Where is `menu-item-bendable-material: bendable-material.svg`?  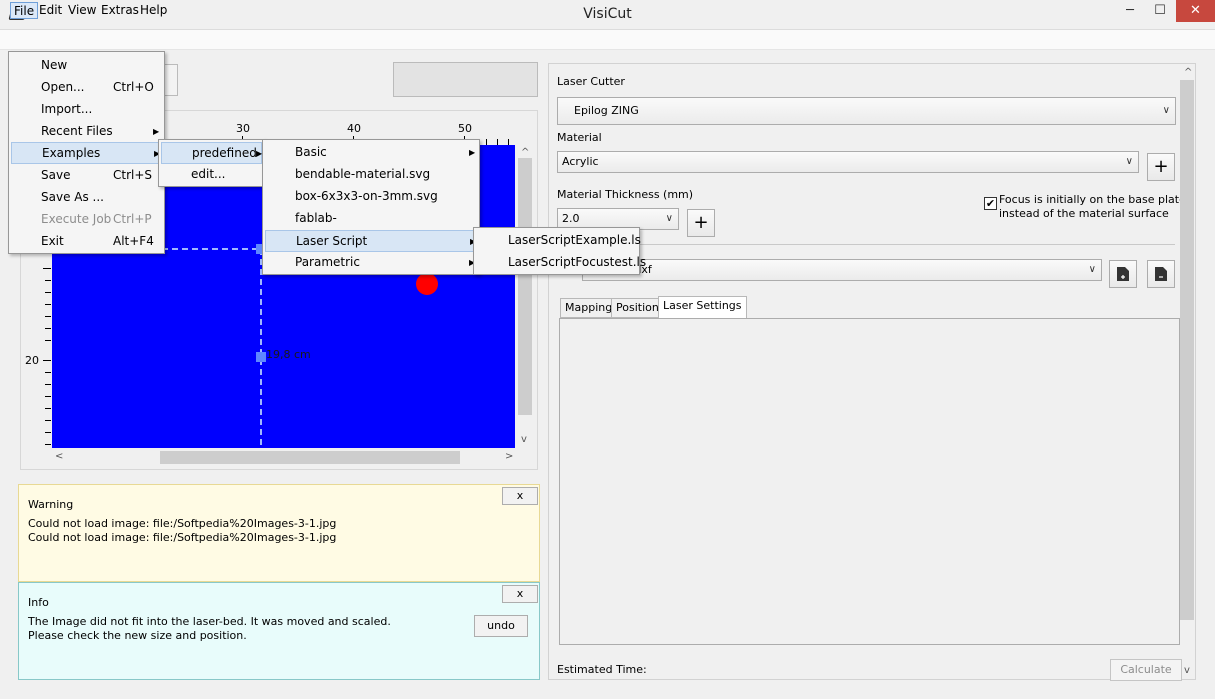
menu-item-bendable-material: bendable-material.svg is located at coordinates (371, 175).